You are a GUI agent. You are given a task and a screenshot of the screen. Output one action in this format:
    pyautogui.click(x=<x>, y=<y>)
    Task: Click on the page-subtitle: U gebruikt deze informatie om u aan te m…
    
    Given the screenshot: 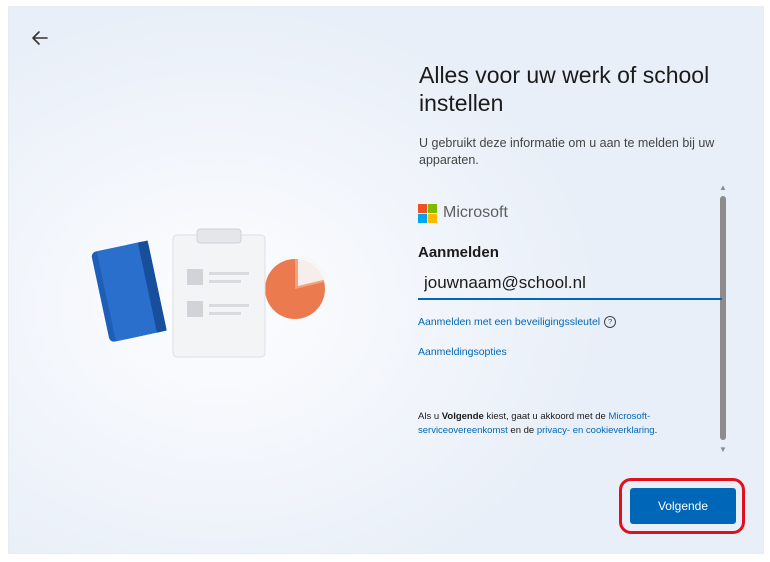 What is the action you would take?
    pyautogui.click(x=567, y=151)
    